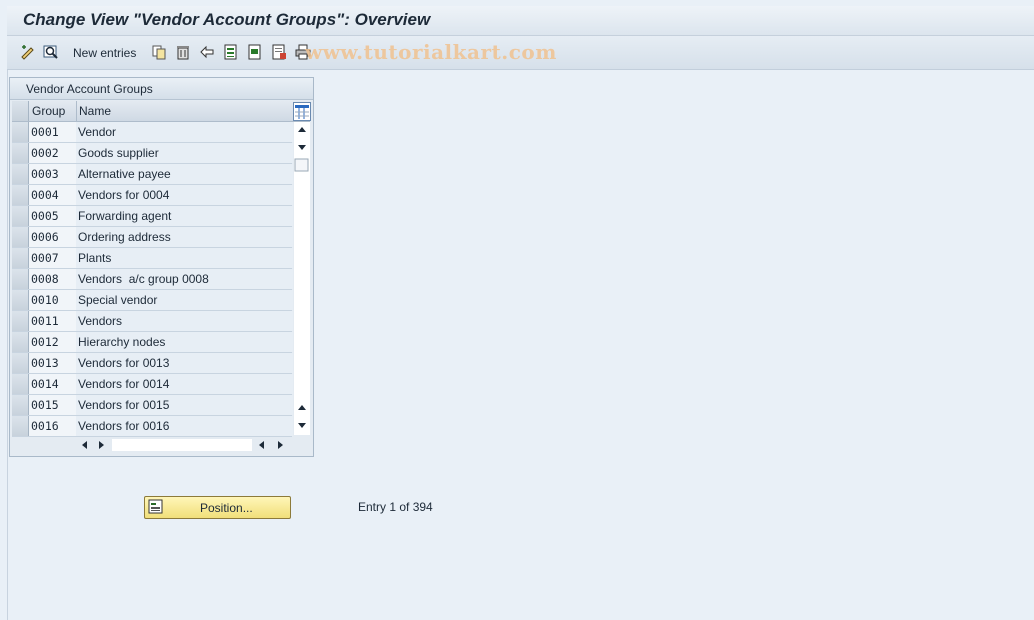 The height and width of the screenshot is (620, 1034). I want to click on table-settings-icon, so click(302, 111).